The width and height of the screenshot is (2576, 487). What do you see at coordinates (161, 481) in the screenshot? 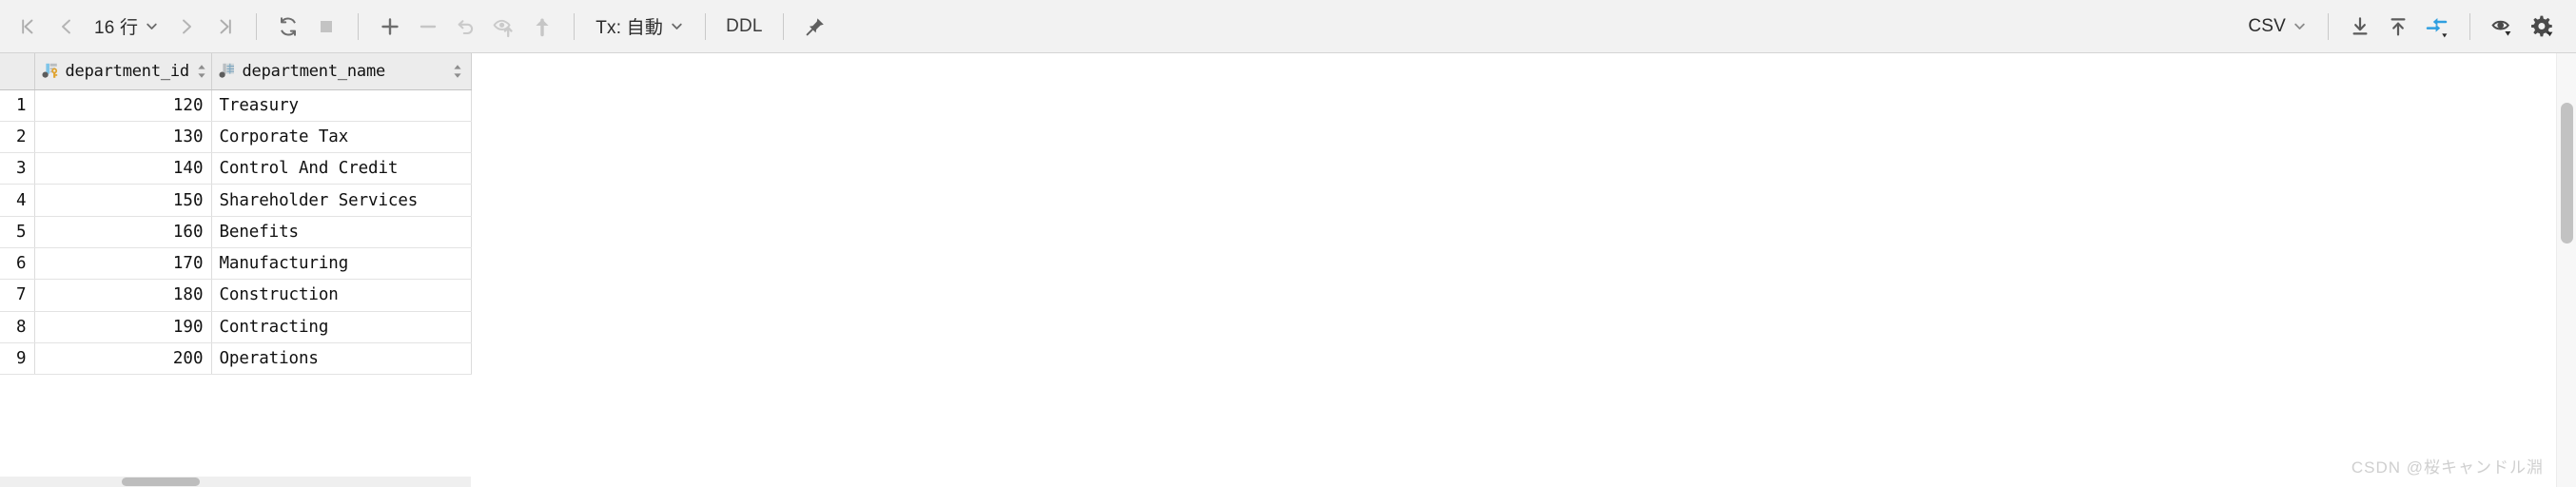
I see `horizontal-scrollbar-thumb` at bounding box center [161, 481].